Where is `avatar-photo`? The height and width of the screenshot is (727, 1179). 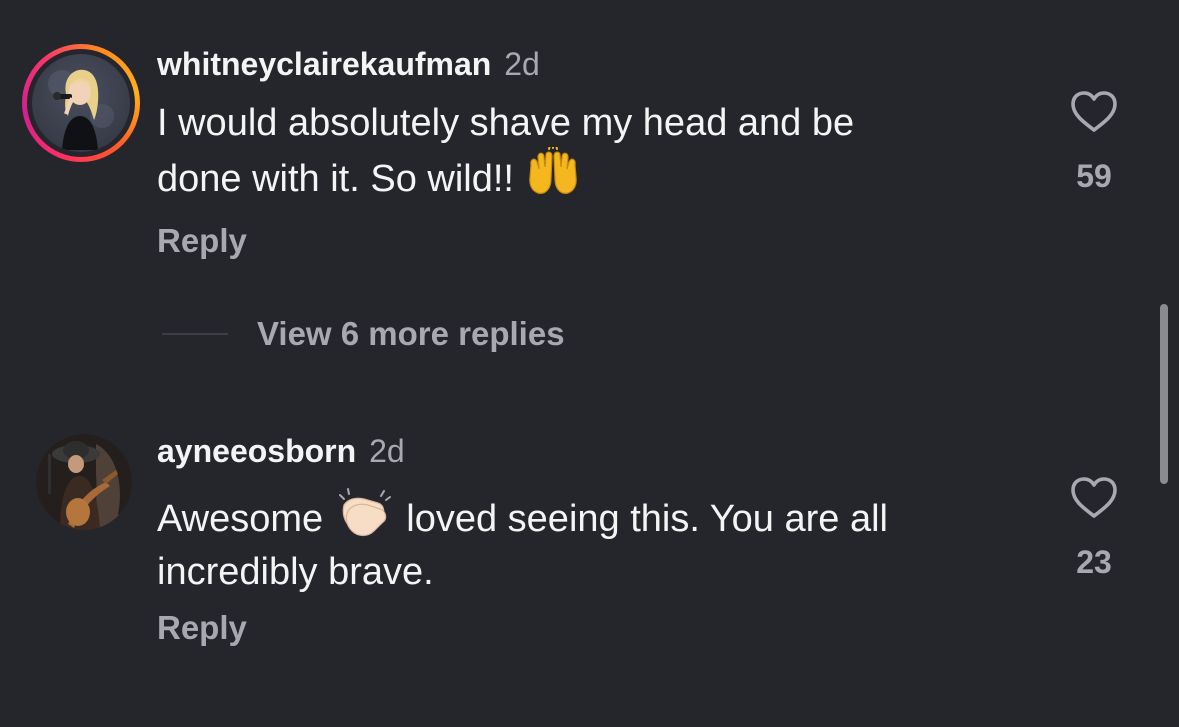 avatar-photo is located at coordinates (84, 482).